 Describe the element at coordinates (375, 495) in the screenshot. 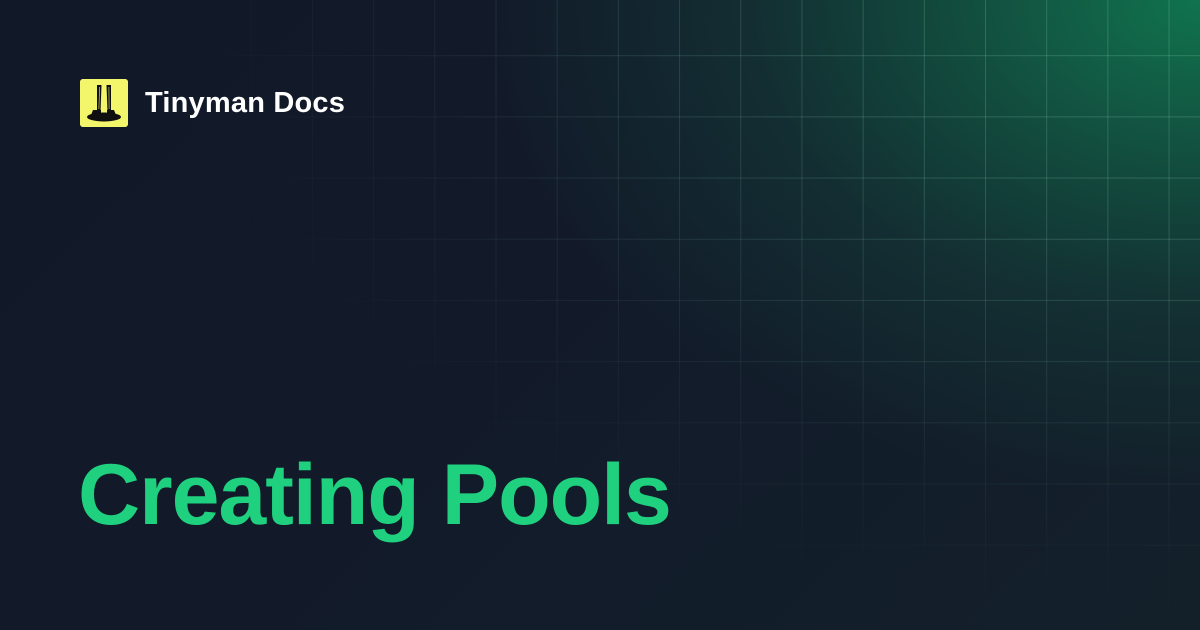

I see `page-title: Creating Pools` at that location.